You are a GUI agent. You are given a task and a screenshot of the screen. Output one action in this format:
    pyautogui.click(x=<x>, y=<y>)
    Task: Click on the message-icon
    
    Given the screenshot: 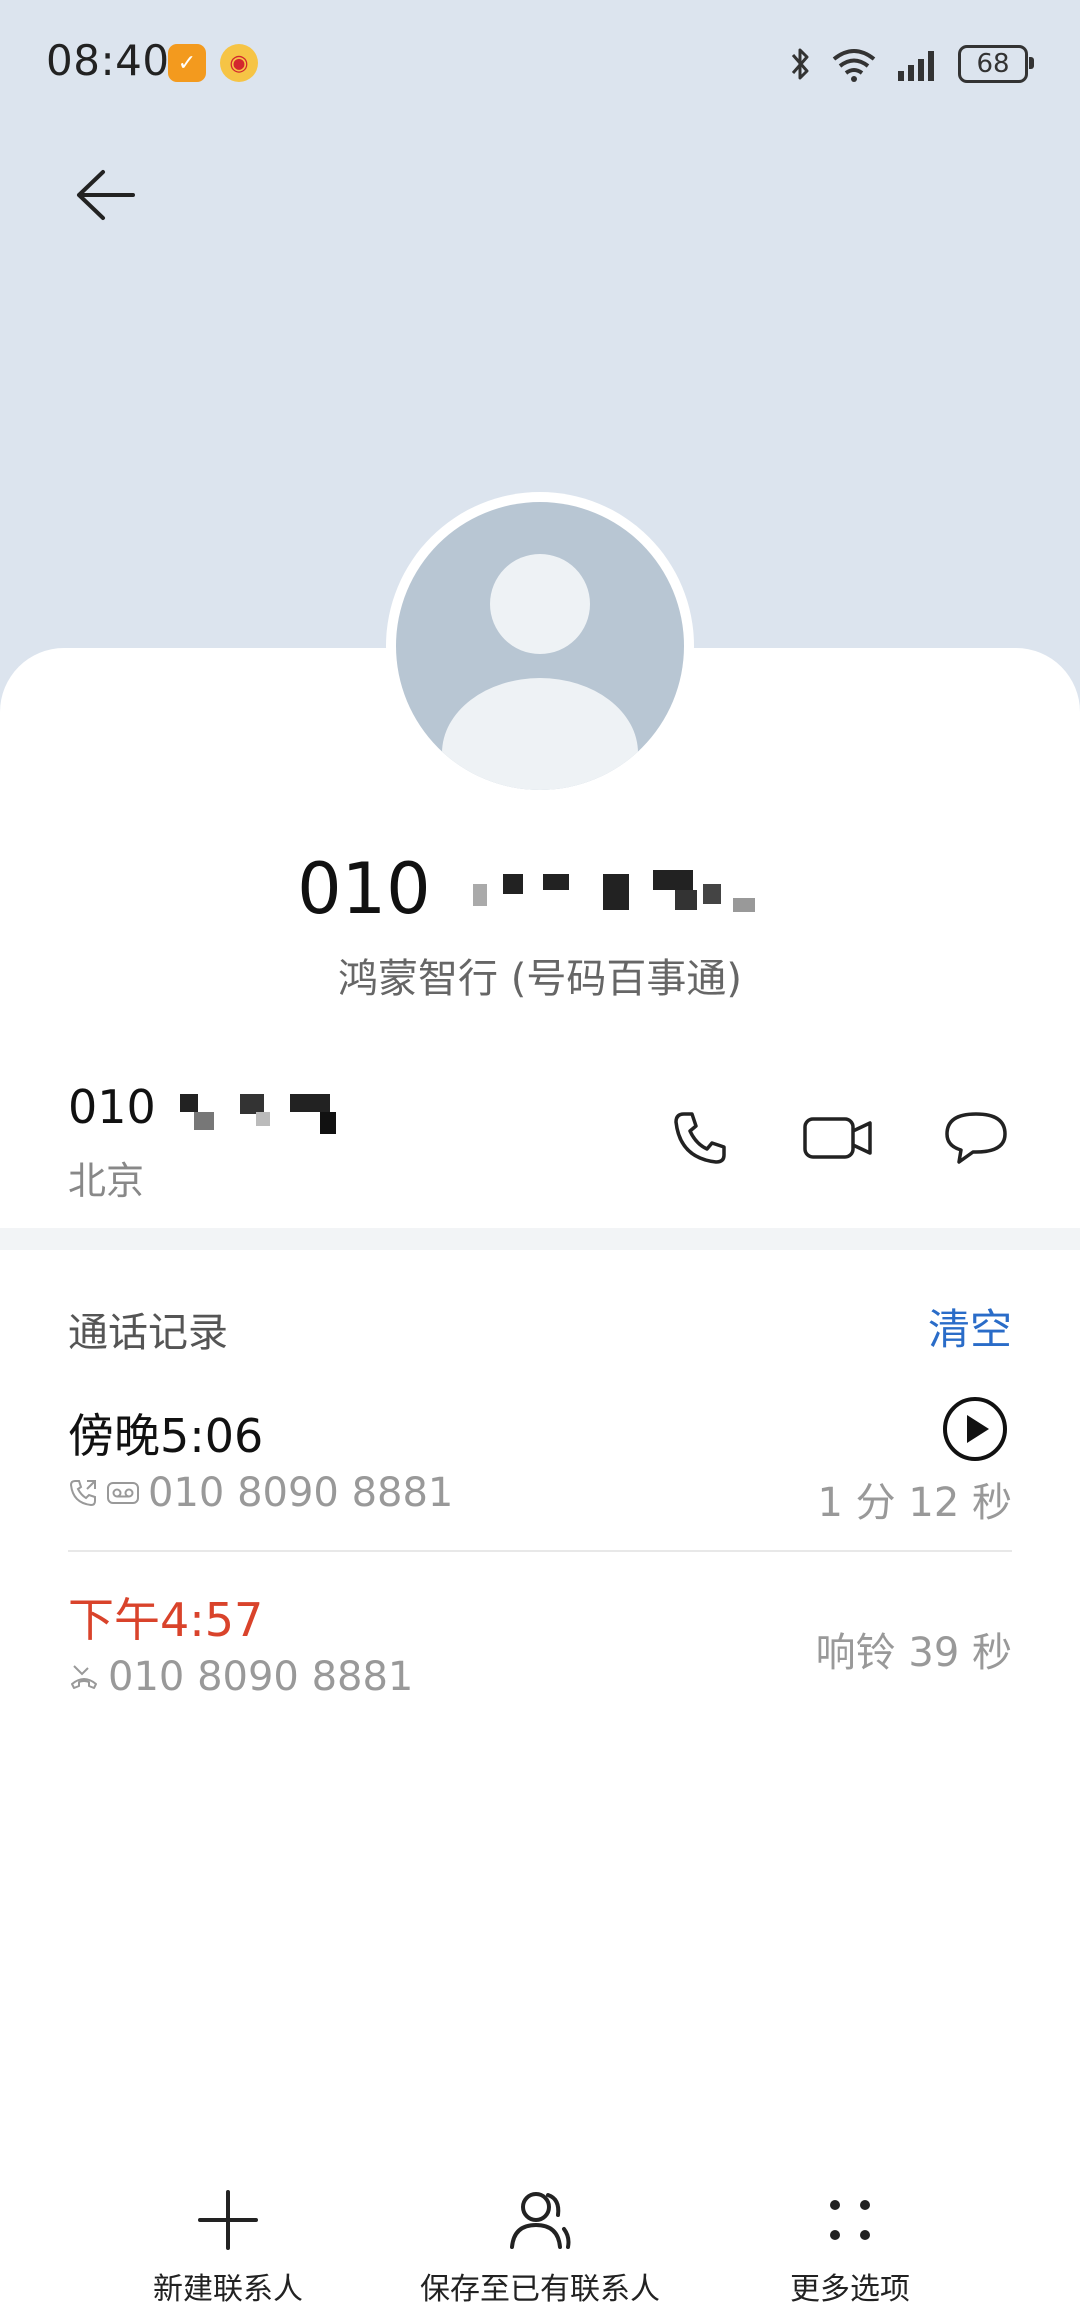 What is the action you would take?
    pyautogui.click(x=976, y=1138)
    